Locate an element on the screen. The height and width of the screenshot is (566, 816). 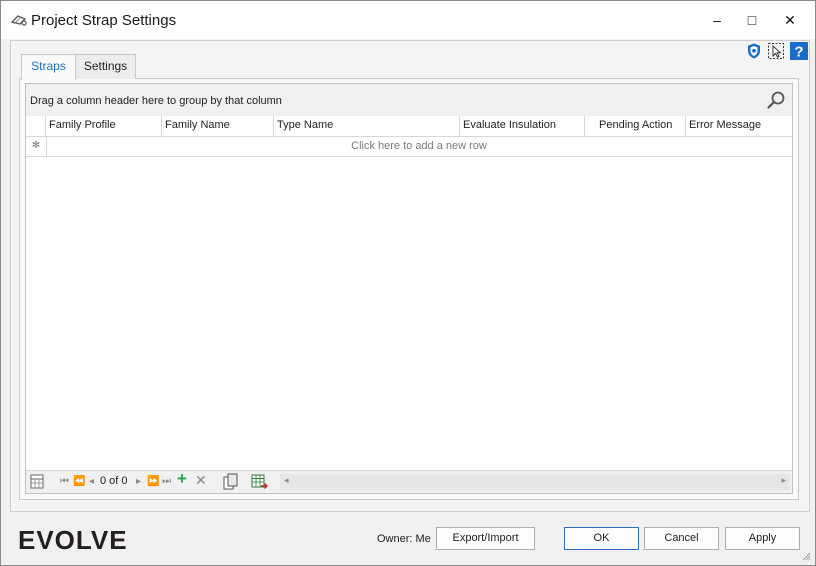
window-title: Project Strap Settings is located at coordinates (104, 20).